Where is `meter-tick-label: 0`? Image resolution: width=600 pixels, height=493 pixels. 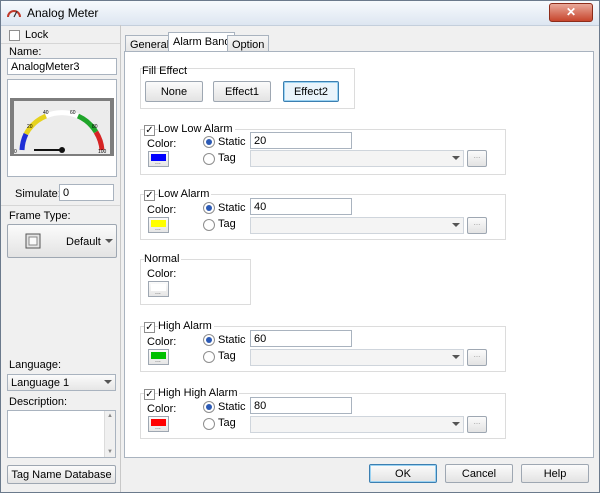 meter-tick-label: 0 is located at coordinates (15, 152).